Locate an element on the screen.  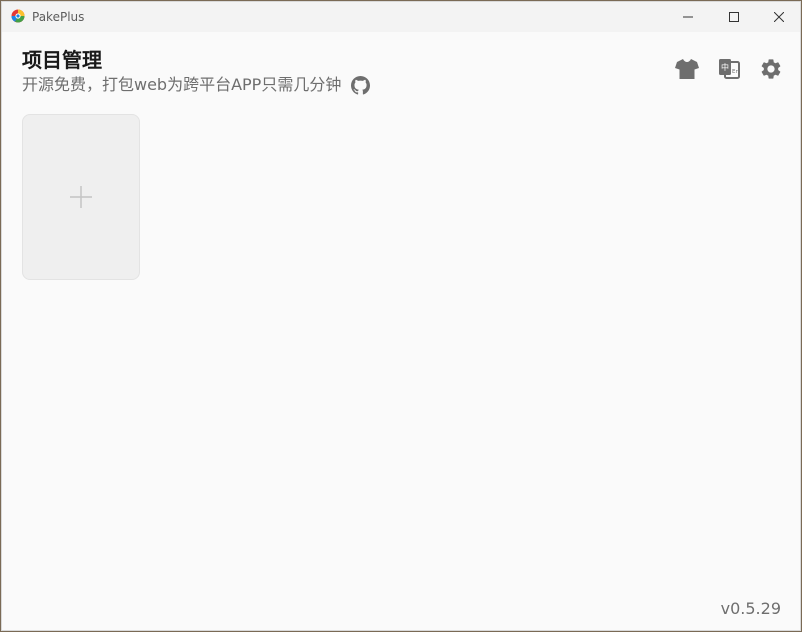
language-button: 中 En is located at coordinates (729, 69).